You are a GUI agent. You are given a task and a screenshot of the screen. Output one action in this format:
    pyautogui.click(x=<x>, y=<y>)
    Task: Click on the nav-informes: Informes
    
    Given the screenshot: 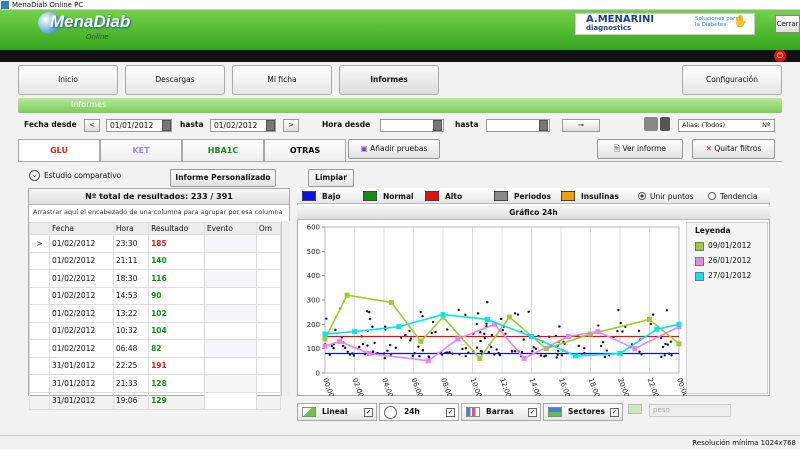 What is the action you would take?
    pyautogui.click(x=389, y=80)
    